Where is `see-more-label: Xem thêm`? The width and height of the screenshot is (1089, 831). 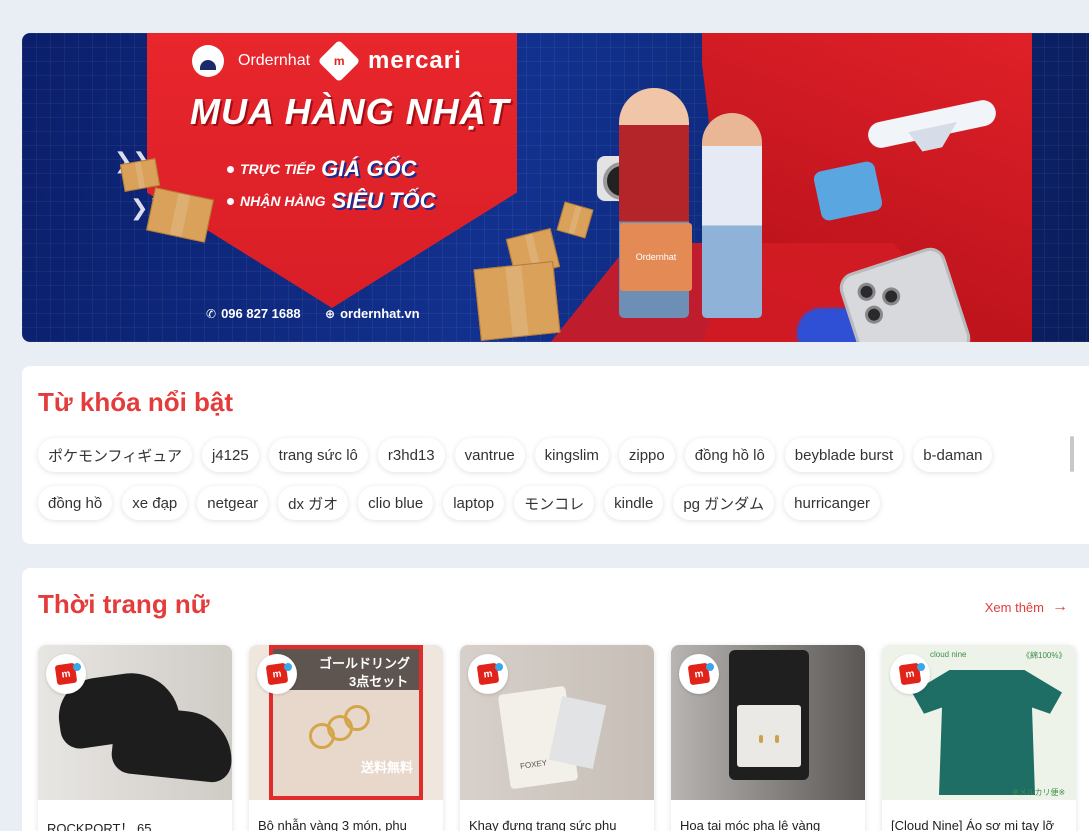 see-more-label: Xem thêm is located at coordinates (1014, 607).